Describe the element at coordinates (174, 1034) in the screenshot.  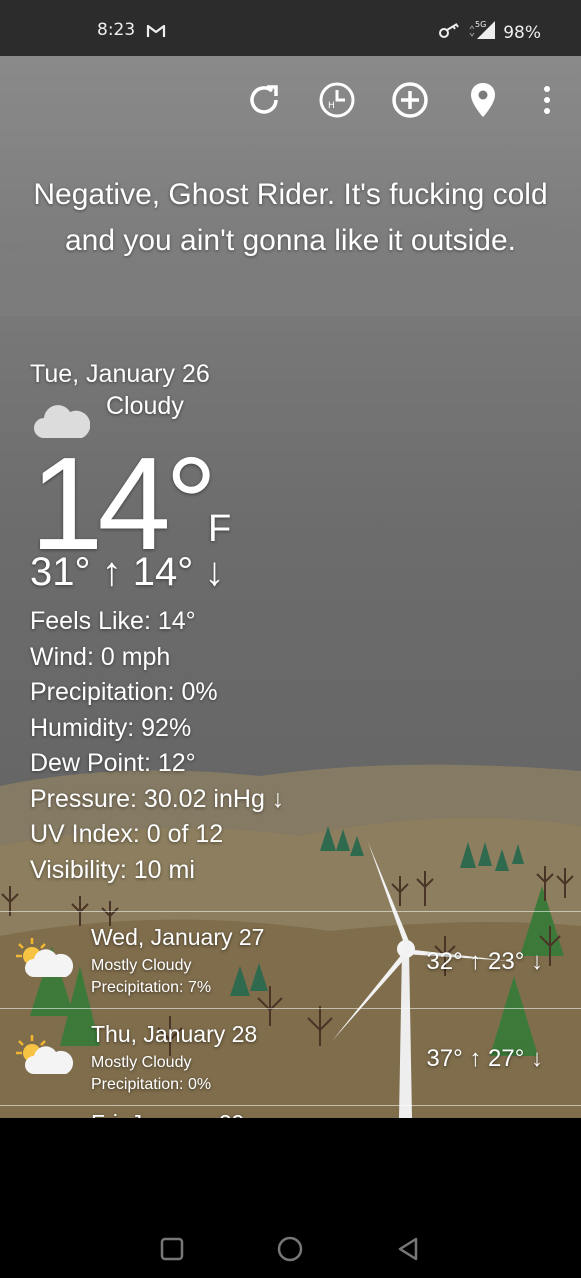
I see `forecast-day: Thu, January 28` at that location.